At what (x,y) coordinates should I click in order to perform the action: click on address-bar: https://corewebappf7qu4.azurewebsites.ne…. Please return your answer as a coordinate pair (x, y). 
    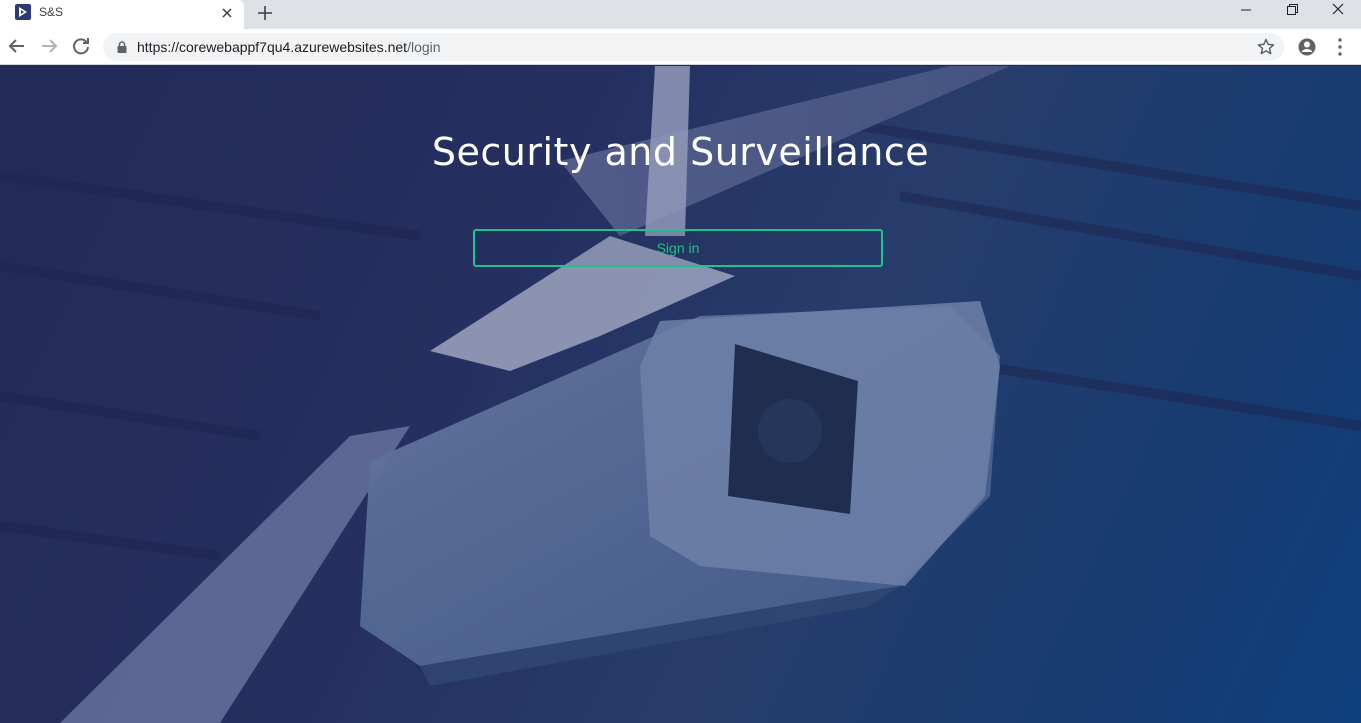
    Looking at the image, I should click on (693, 47).